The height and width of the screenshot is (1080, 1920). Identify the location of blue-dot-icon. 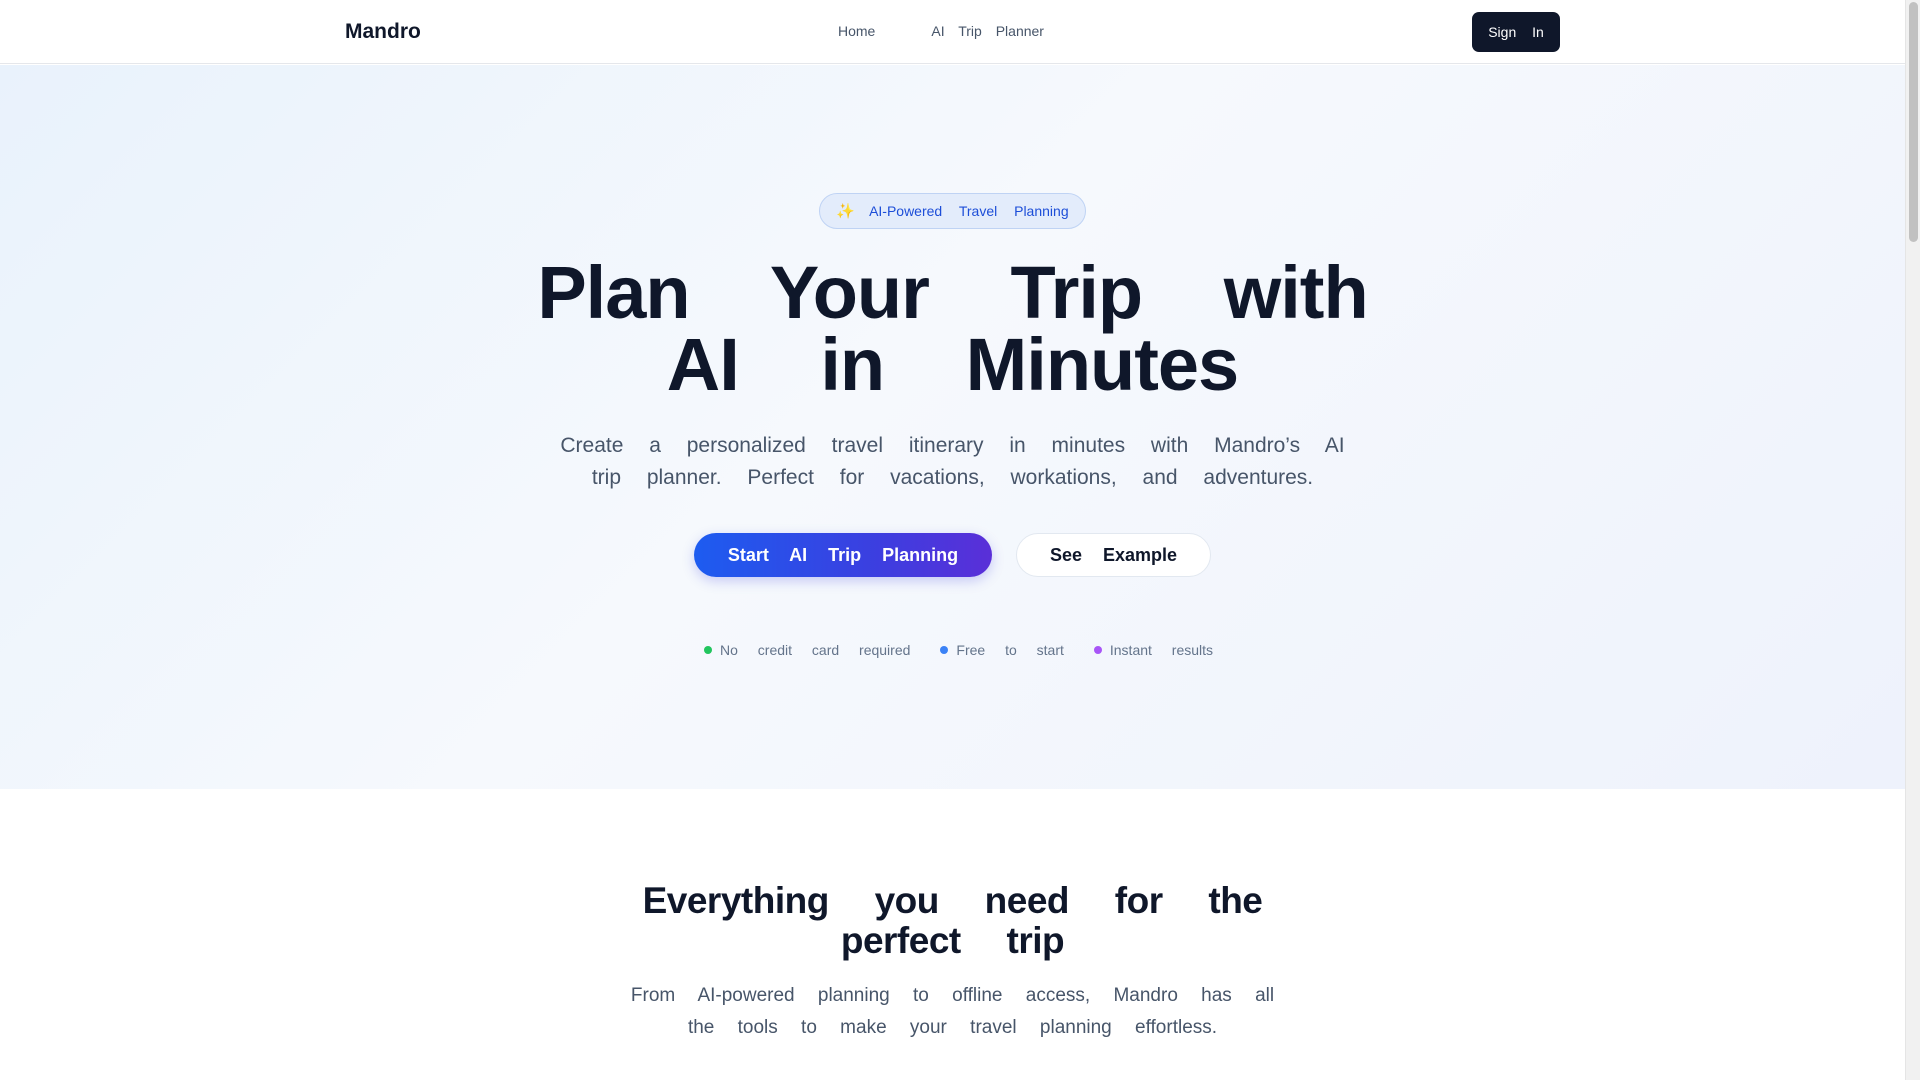
(944, 650).